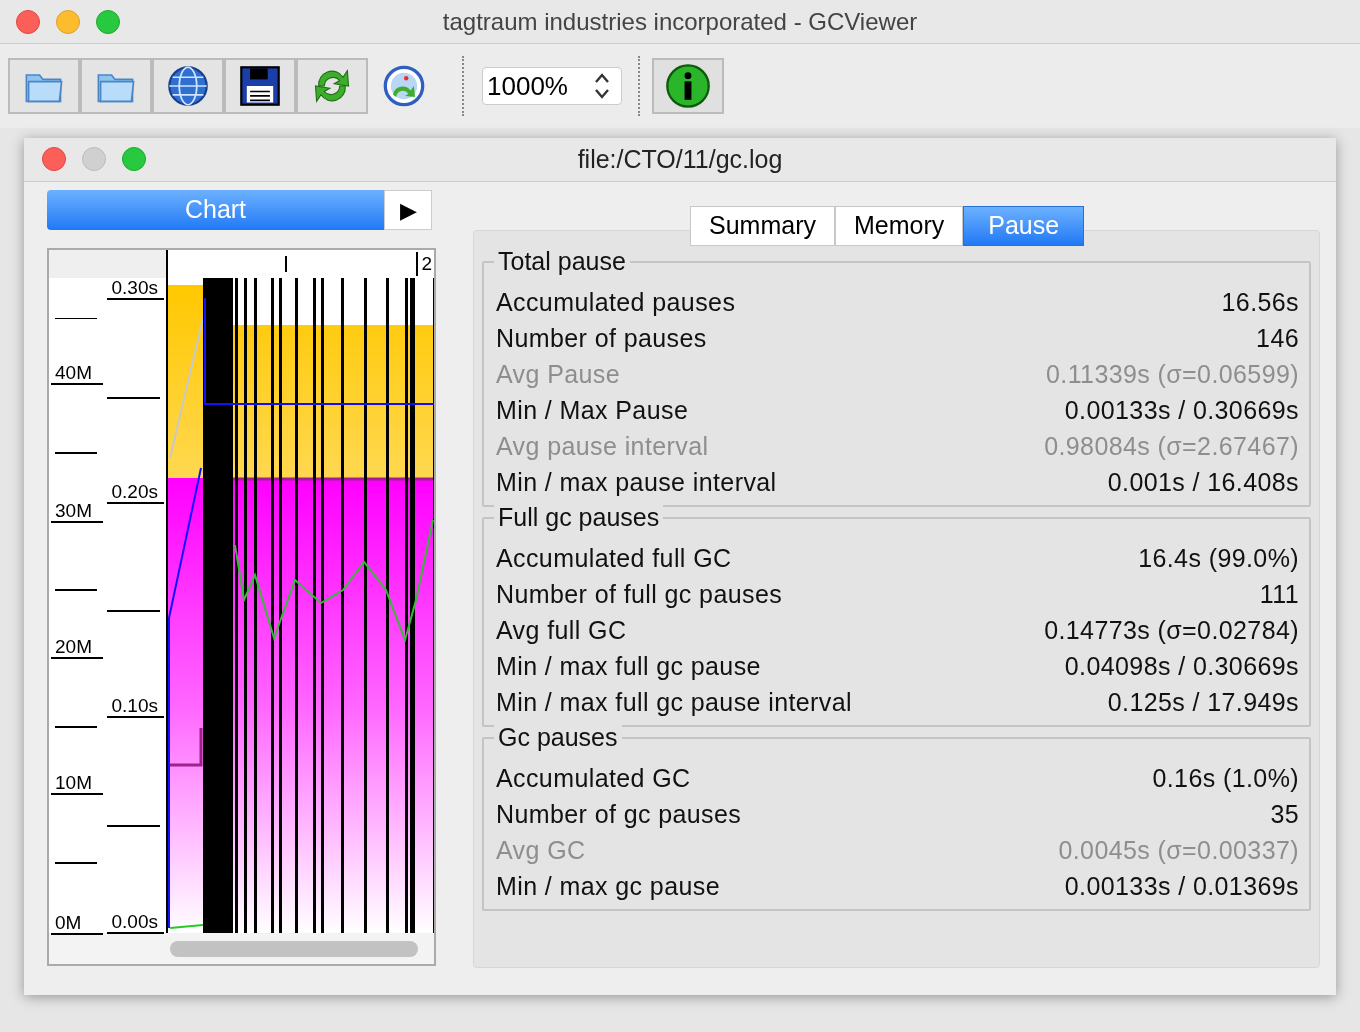  What do you see at coordinates (1277, 339) in the screenshot?
I see `stat-value: 146` at bounding box center [1277, 339].